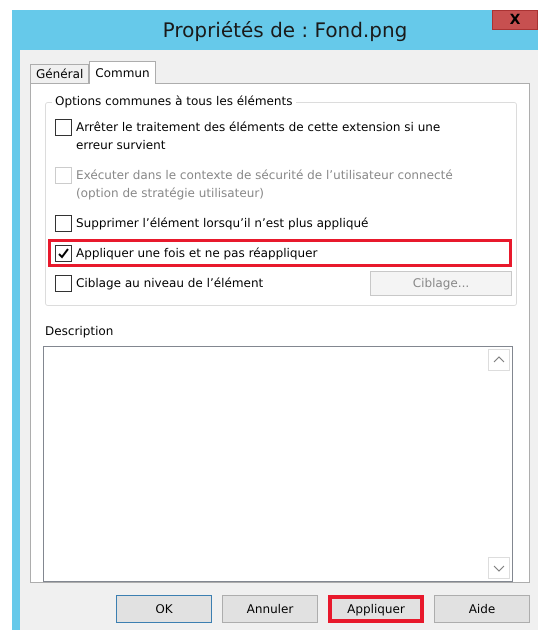  What do you see at coordinates (79, 331) in the screenshot?
I see `description-label: Description` at bounding box center [79, 331].